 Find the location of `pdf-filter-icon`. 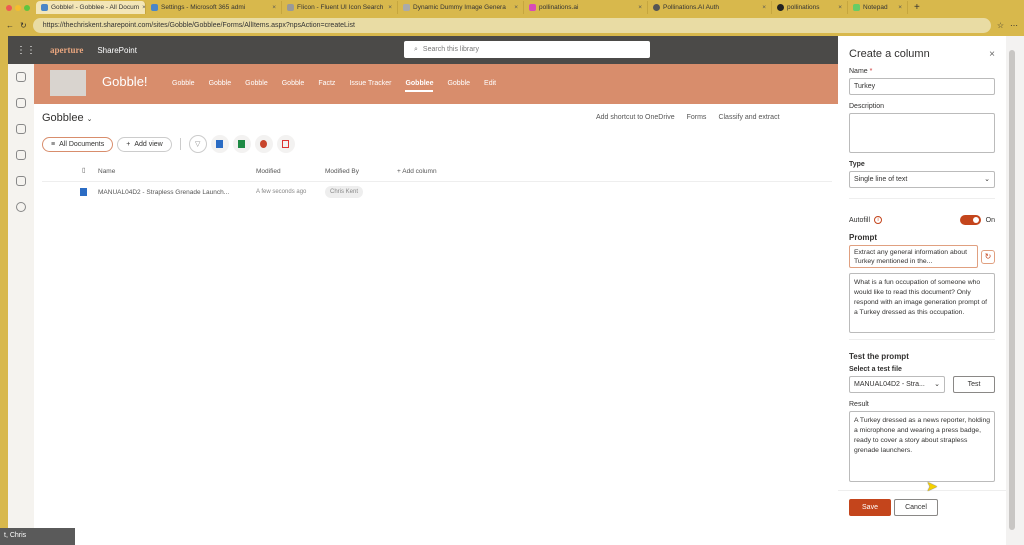

pdf-filter-icon is located at coordinates (285, 144).